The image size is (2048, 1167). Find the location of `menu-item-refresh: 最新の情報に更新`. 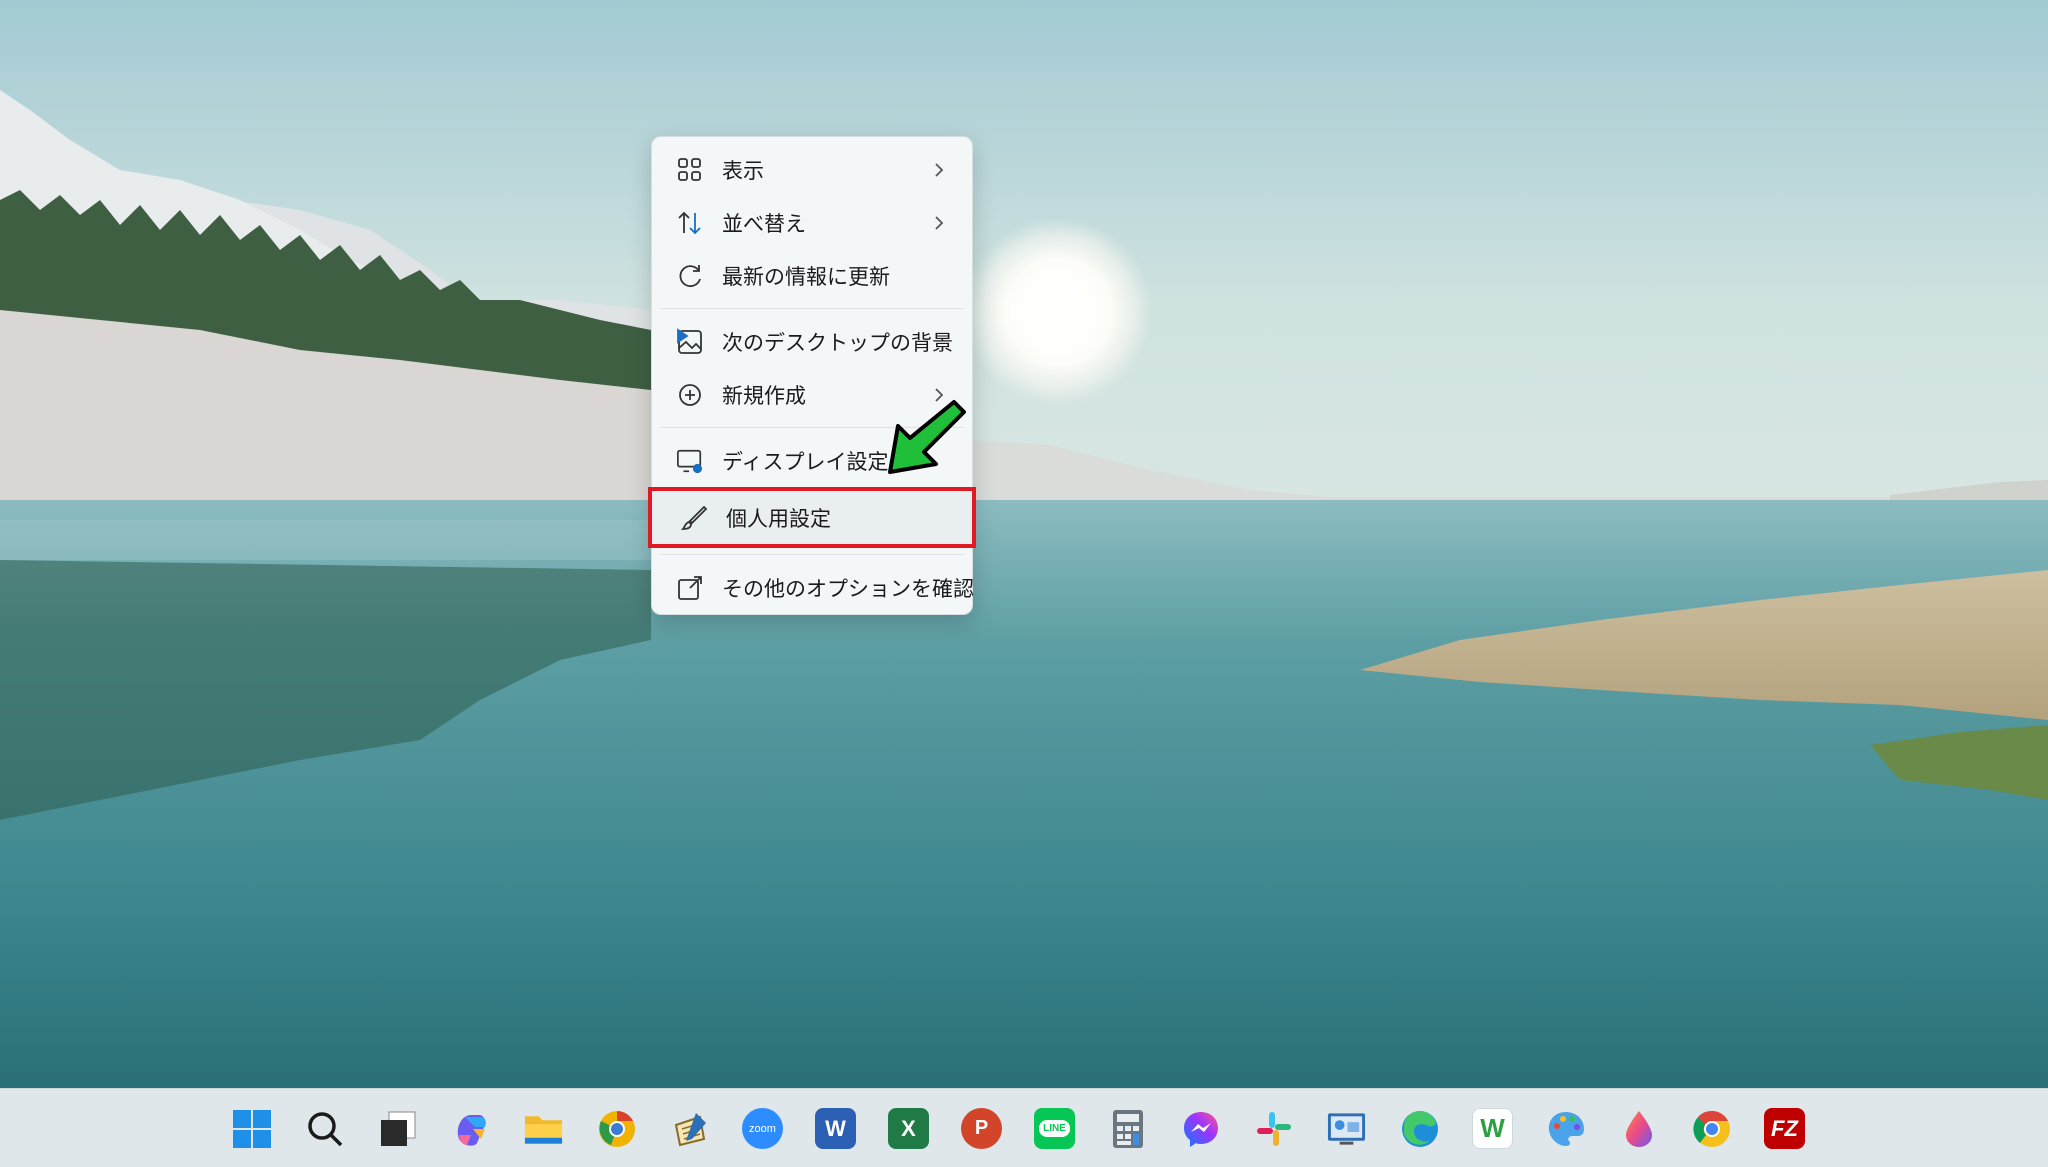

menu-item-refresh: 最新の情報に更新 is located at coordinates (812, 275).